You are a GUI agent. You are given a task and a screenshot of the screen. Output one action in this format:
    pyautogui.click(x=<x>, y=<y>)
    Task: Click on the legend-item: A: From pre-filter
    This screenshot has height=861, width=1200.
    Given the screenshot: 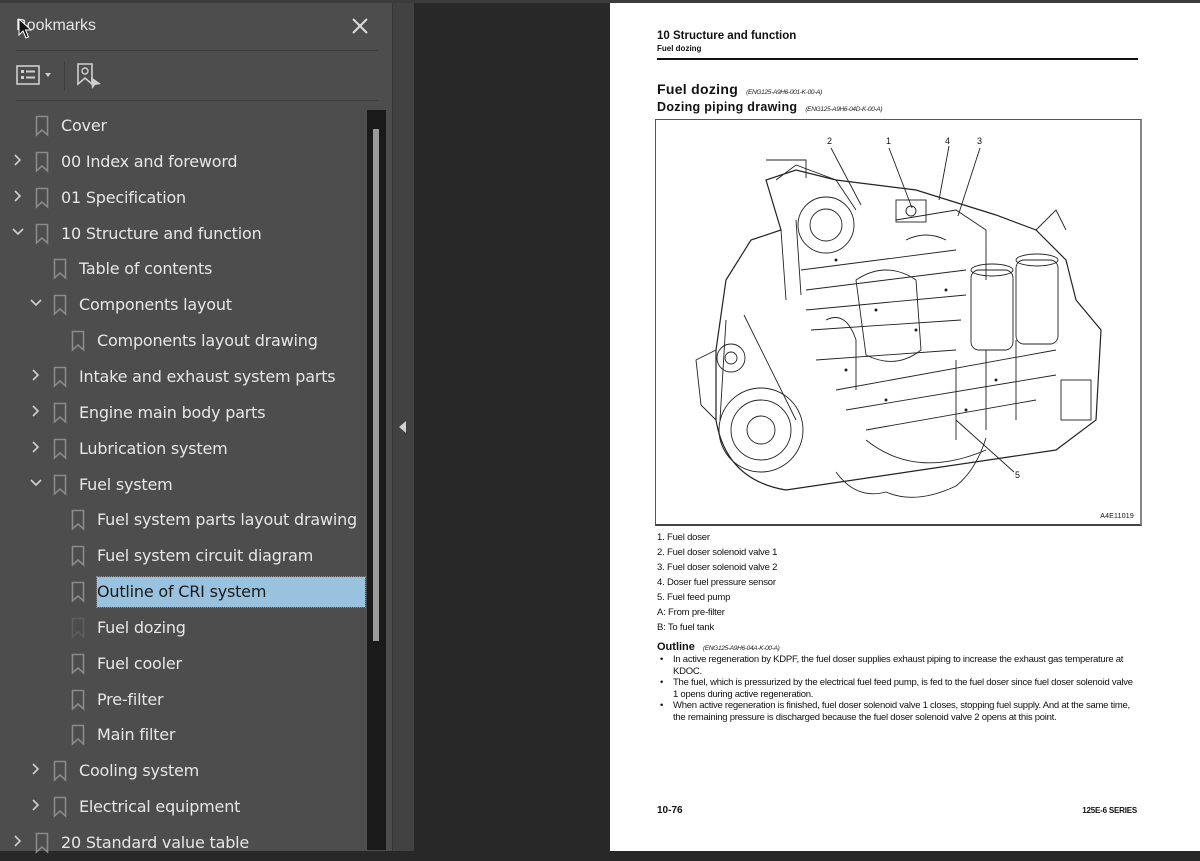 What is the action you would take?
    pyautogui.click(x=691, y=612)
    